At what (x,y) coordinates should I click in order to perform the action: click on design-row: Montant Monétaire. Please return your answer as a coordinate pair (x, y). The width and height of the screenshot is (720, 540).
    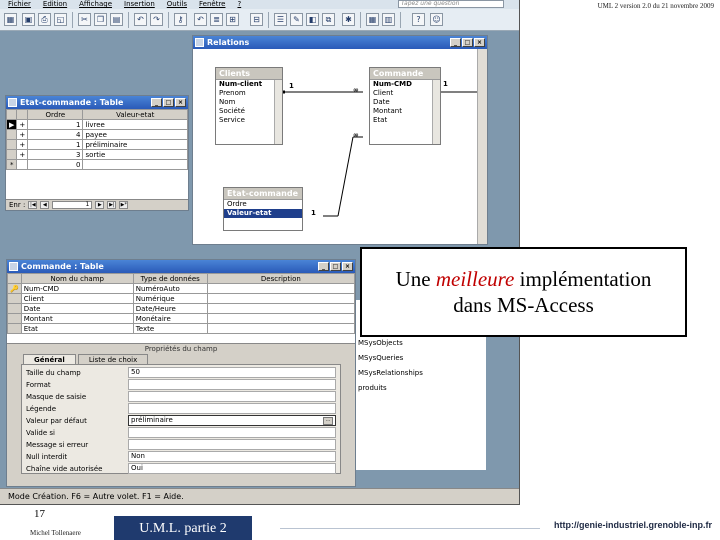
    Looking at the image, I should click on (181, 318).